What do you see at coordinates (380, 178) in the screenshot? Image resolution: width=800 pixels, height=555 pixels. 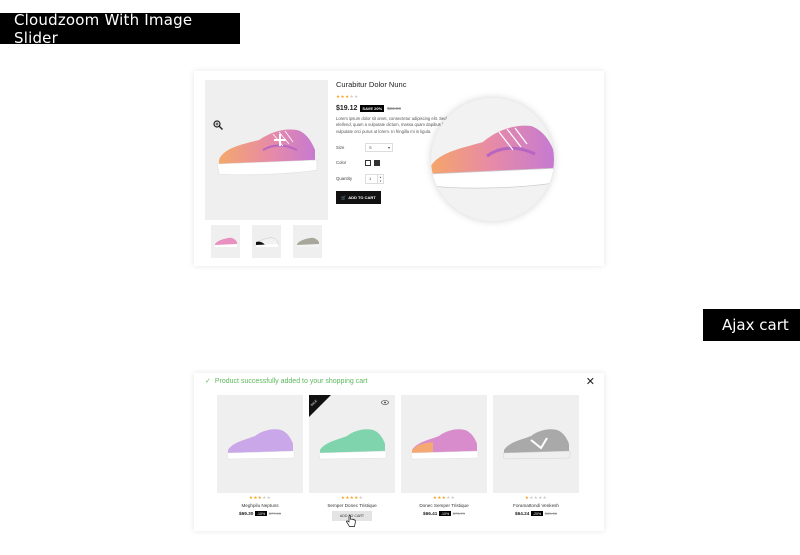 I see `quantity-arrows: ▴ ▾` at bounding box center [380, 178].